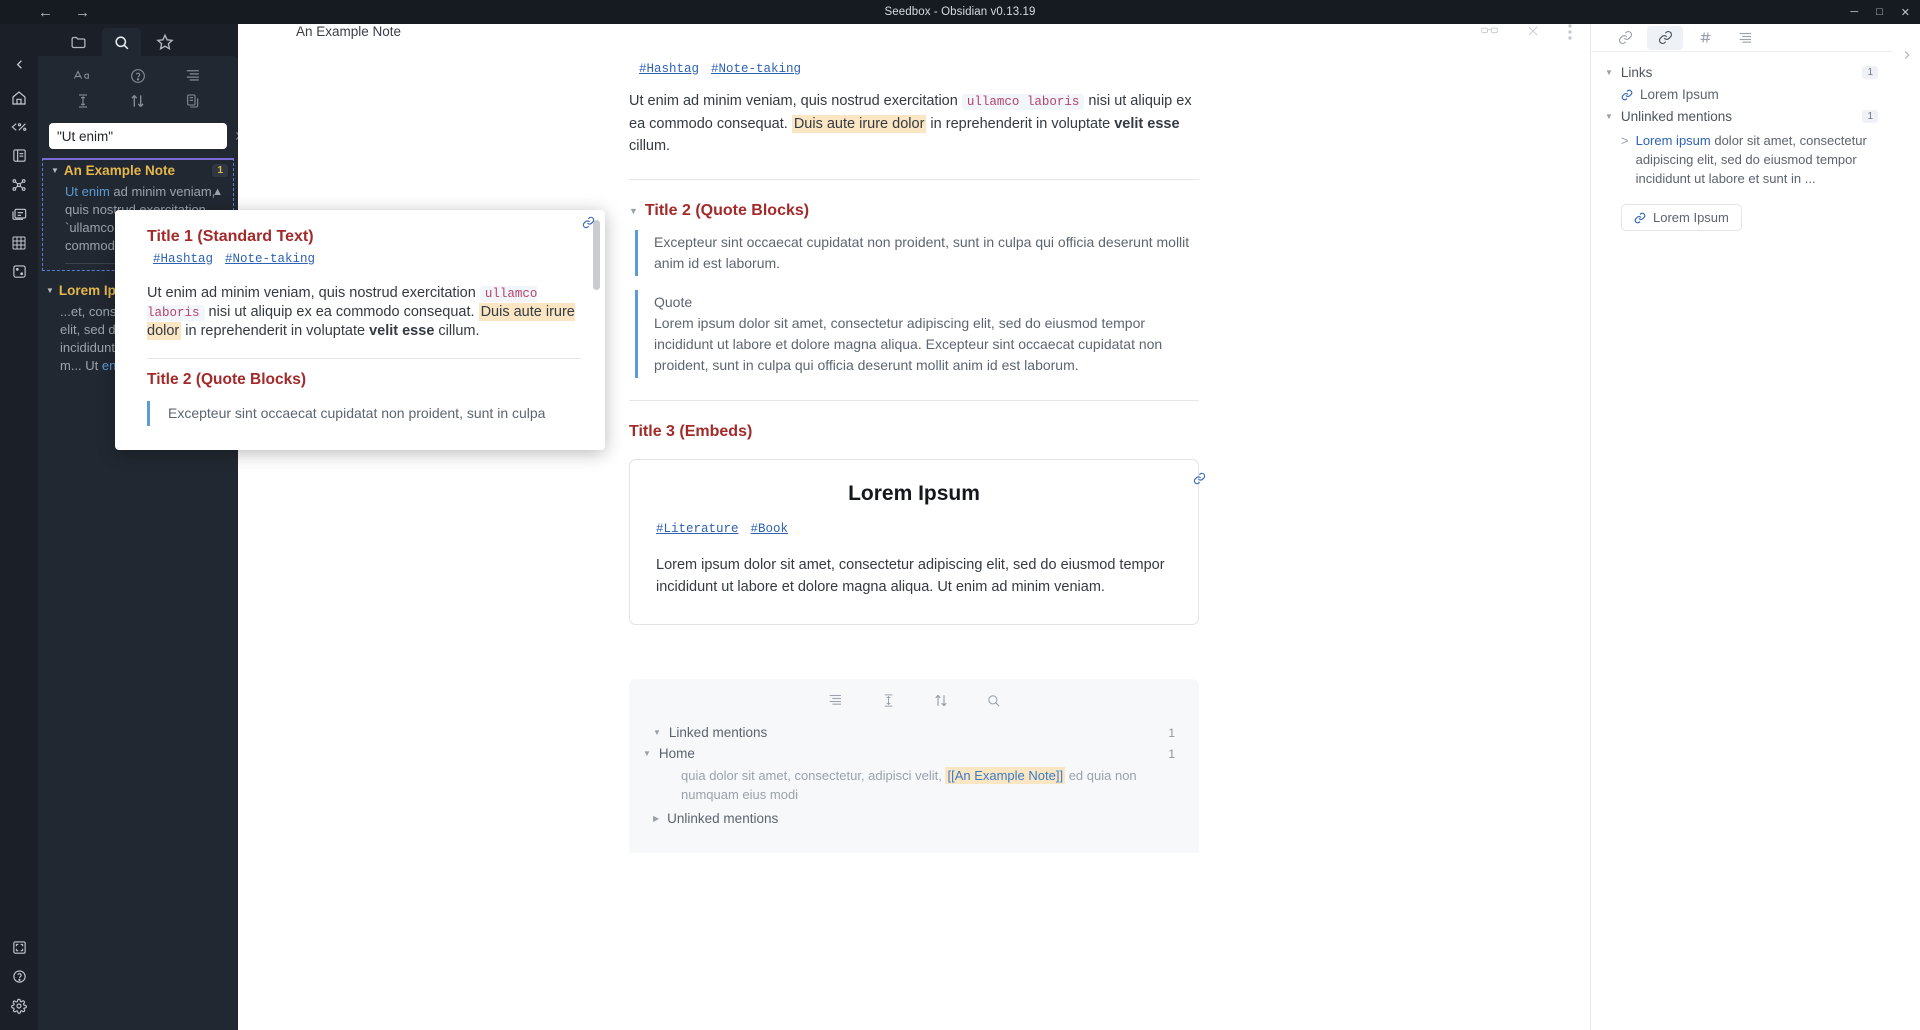 The image size is (1920, 1030). Describe the element at coordinates (19, 976) in the screenshot. I see `help-icon` at that location.